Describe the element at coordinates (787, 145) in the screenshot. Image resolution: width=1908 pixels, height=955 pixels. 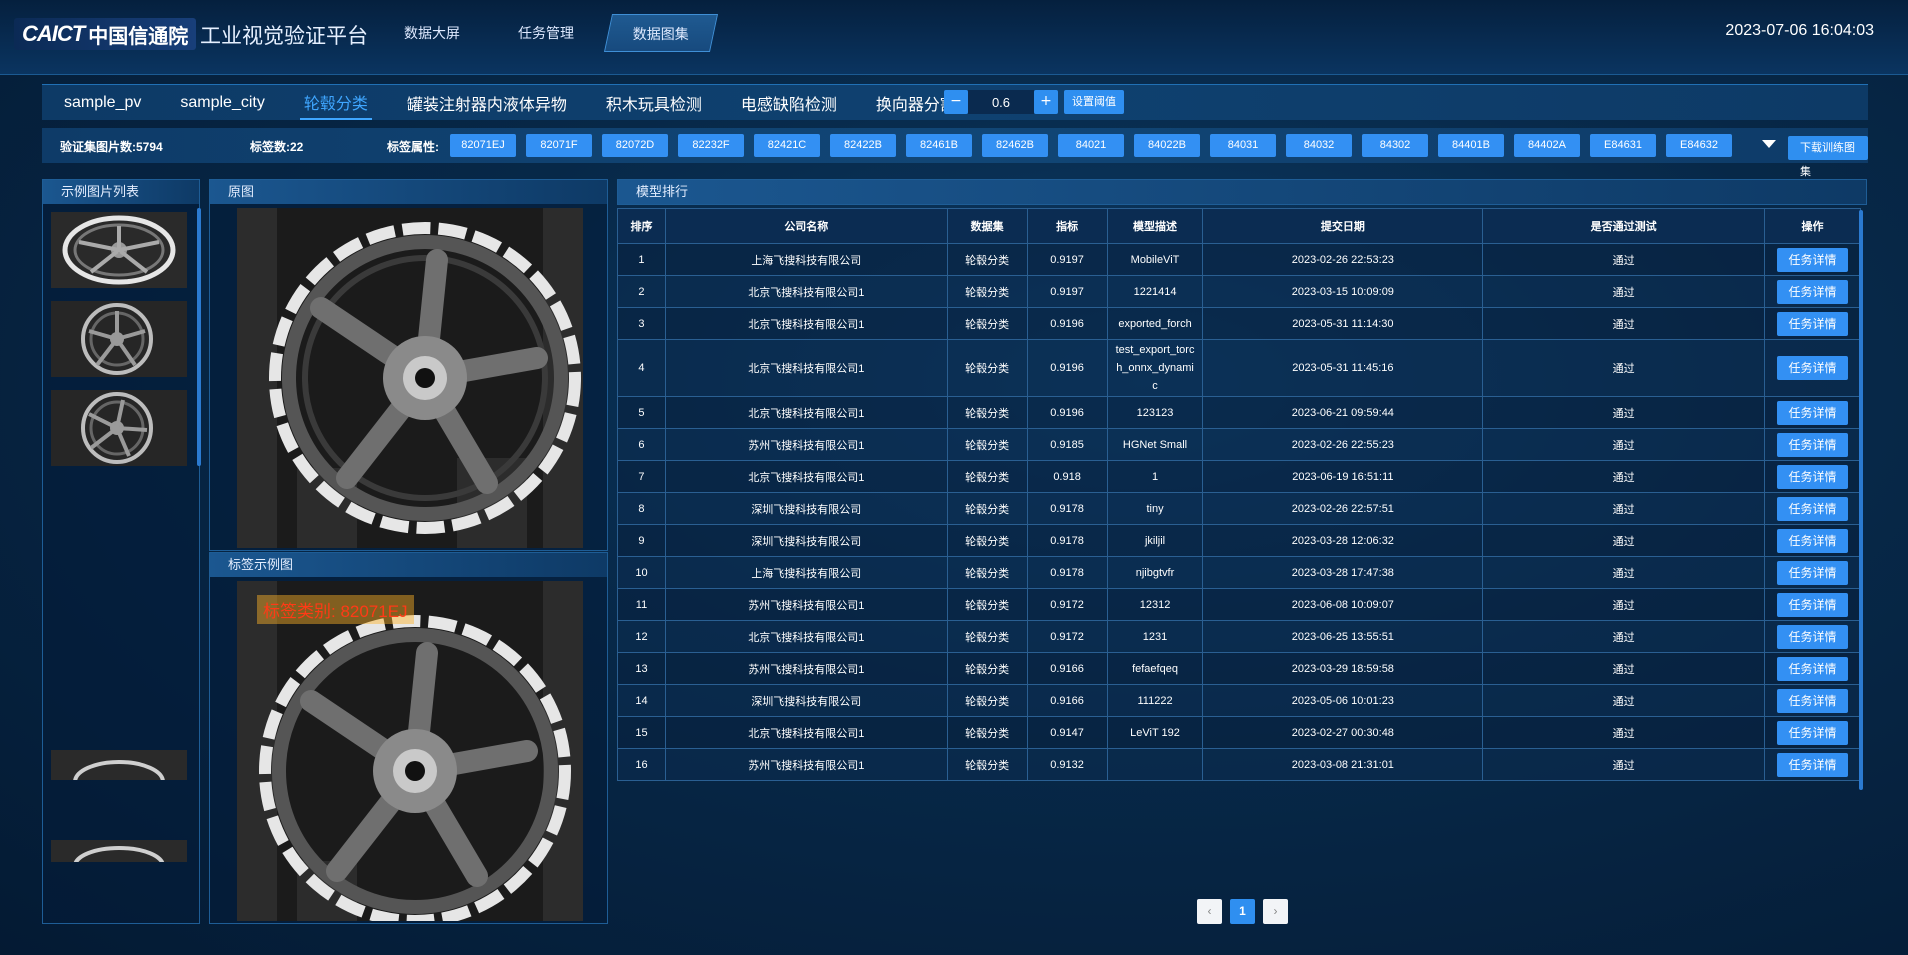
I see `tag-82421C: 82421C` at that location.